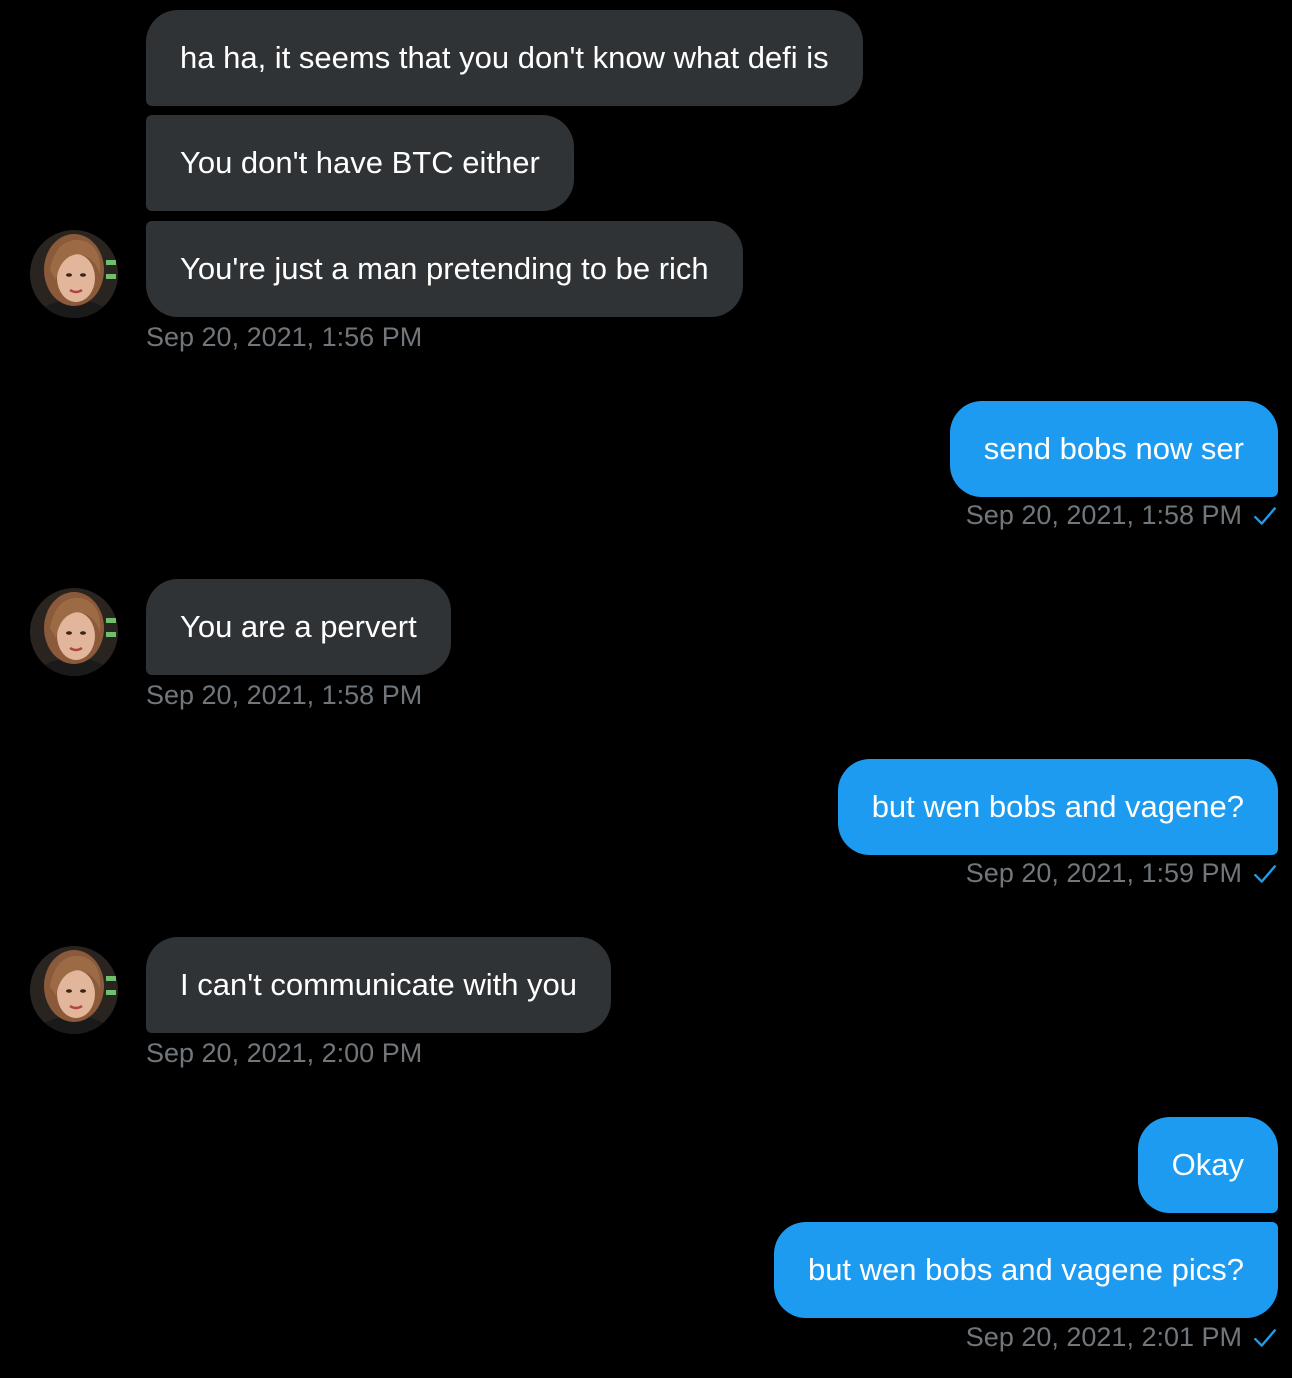 Image resolution: width=1292 pixels, height=1378 pixels. What do you see at coordinates (1122, 873) in the screenshot?
I see `message-timestamp: Sep 20, 2021, 1:59 PM` at bounding box center [1122, 873].